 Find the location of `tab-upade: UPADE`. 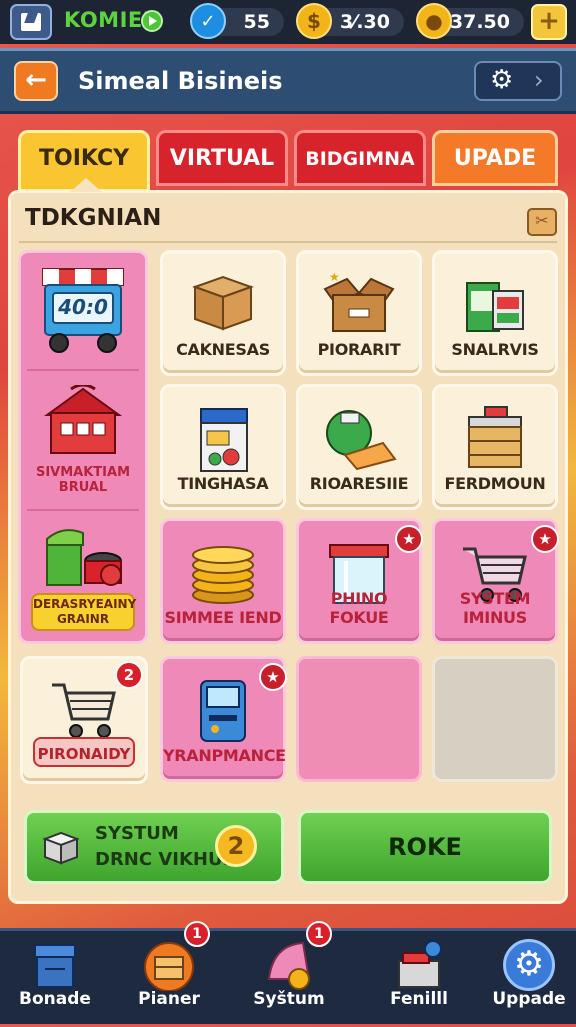

tab-upade: UPADE is located at coordinates (495, 158).